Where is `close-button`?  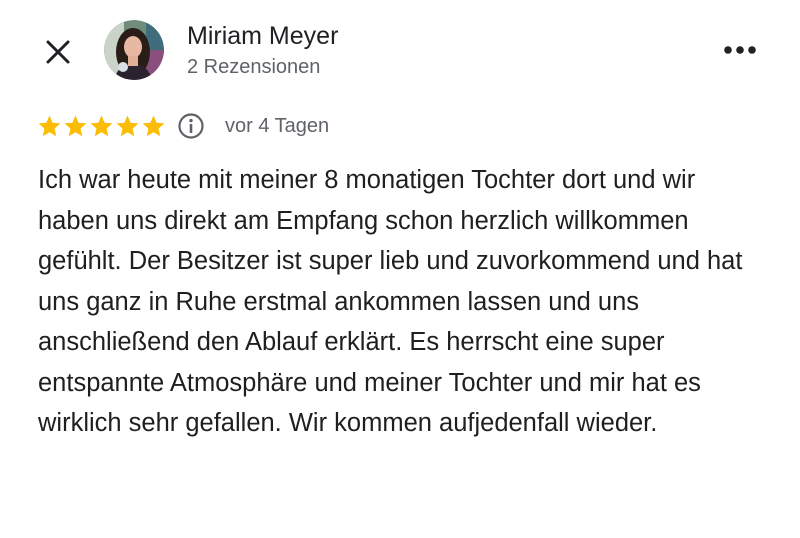
close-button is located at coordinates (58, 52).